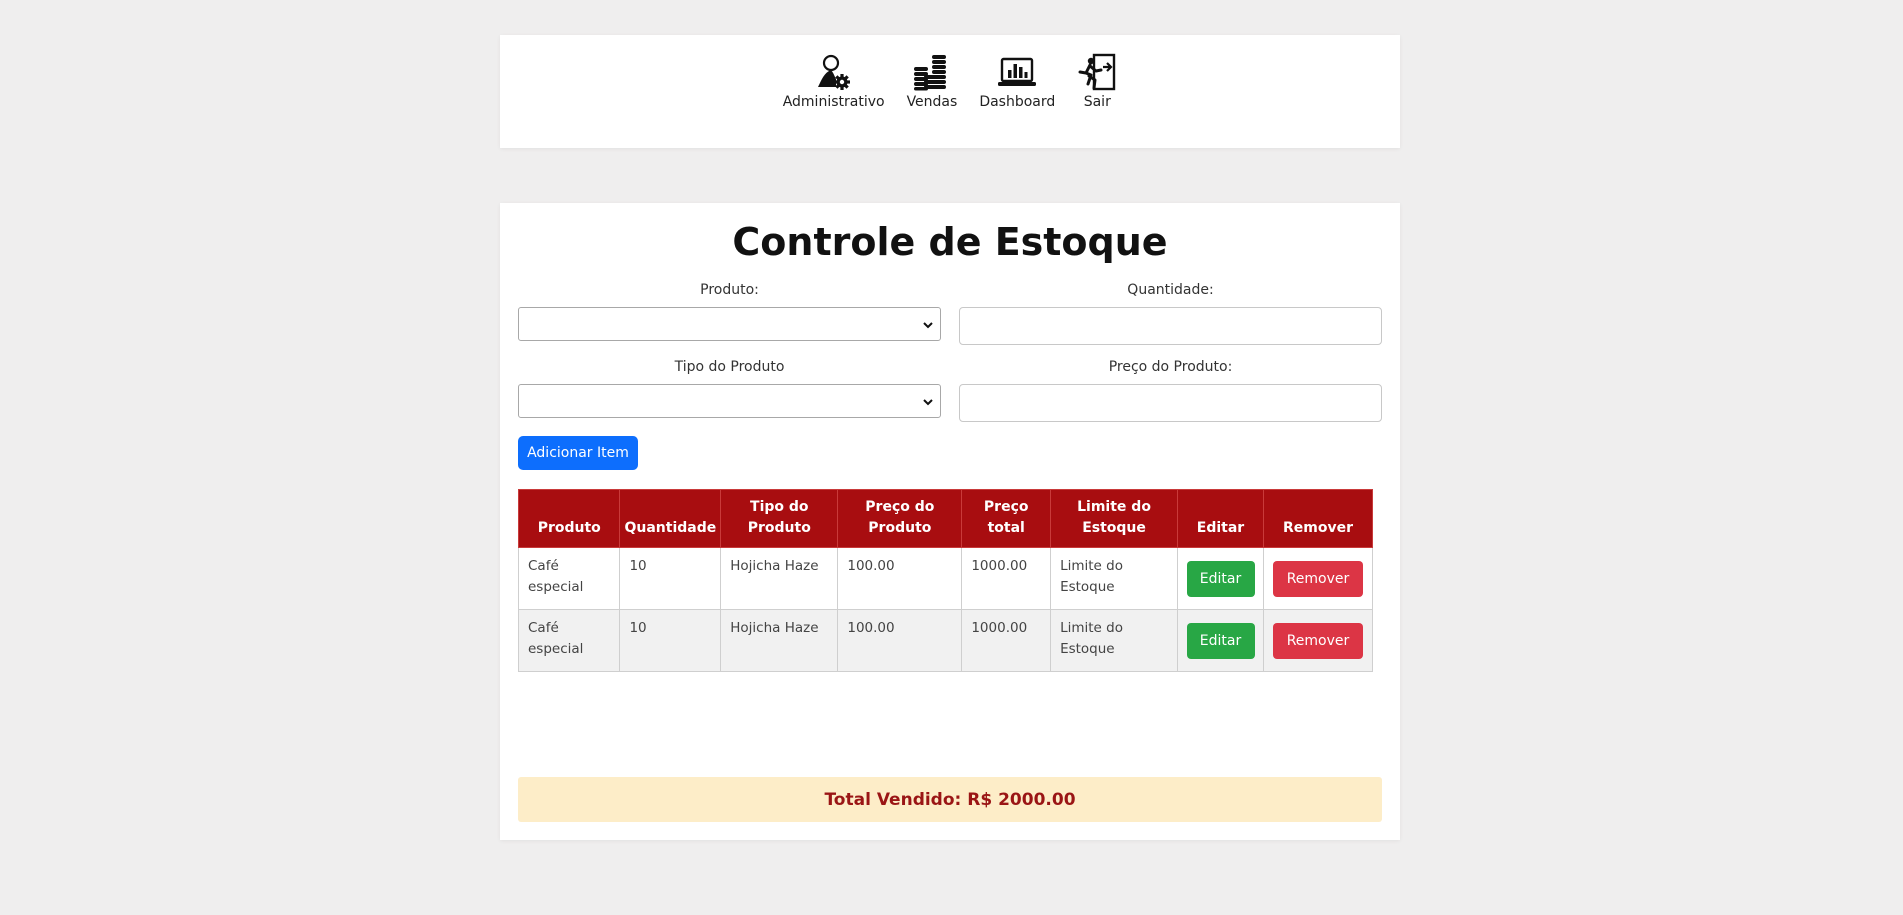 This screenshot has width=1903, height=915. Describe the element at coordinates (729, 401) in the screenshot. I see `tipo-produto-select` at that location.